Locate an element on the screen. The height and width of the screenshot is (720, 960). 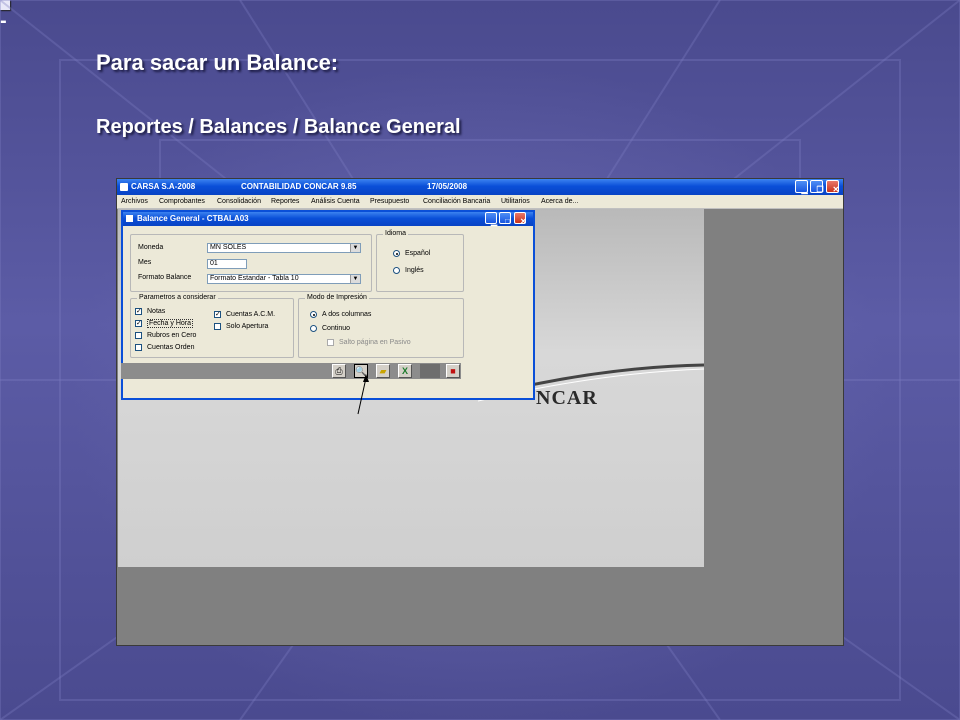
notas-checkbox: ✓ is located at coordinates (138, 311).